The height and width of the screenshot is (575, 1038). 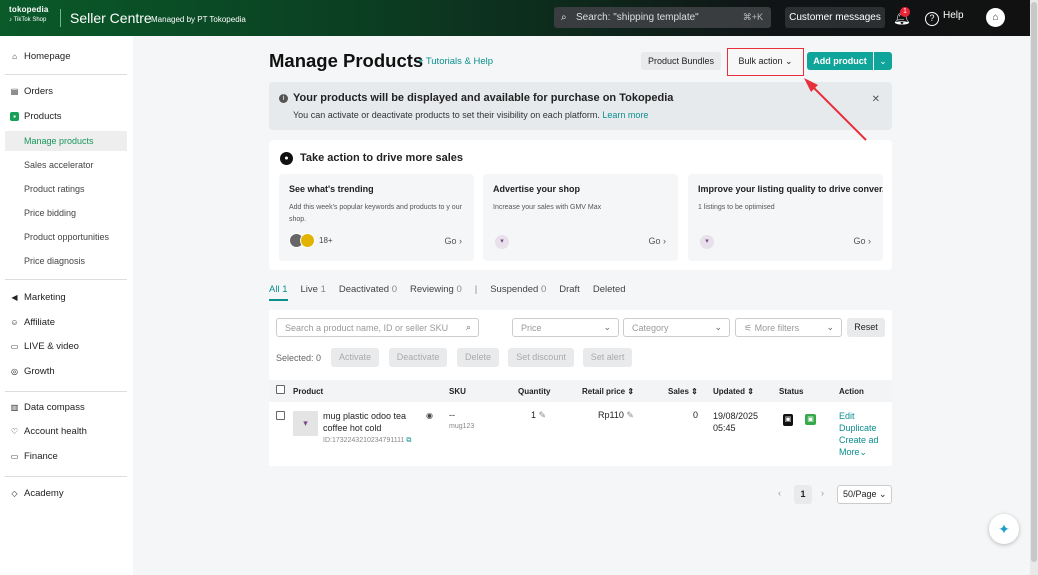 What do you see at coordinates (370, 422) in the screenshot?
I see `product-name: mug plastic odoo tea coffee hot cold` at bounding box center [370, 422].